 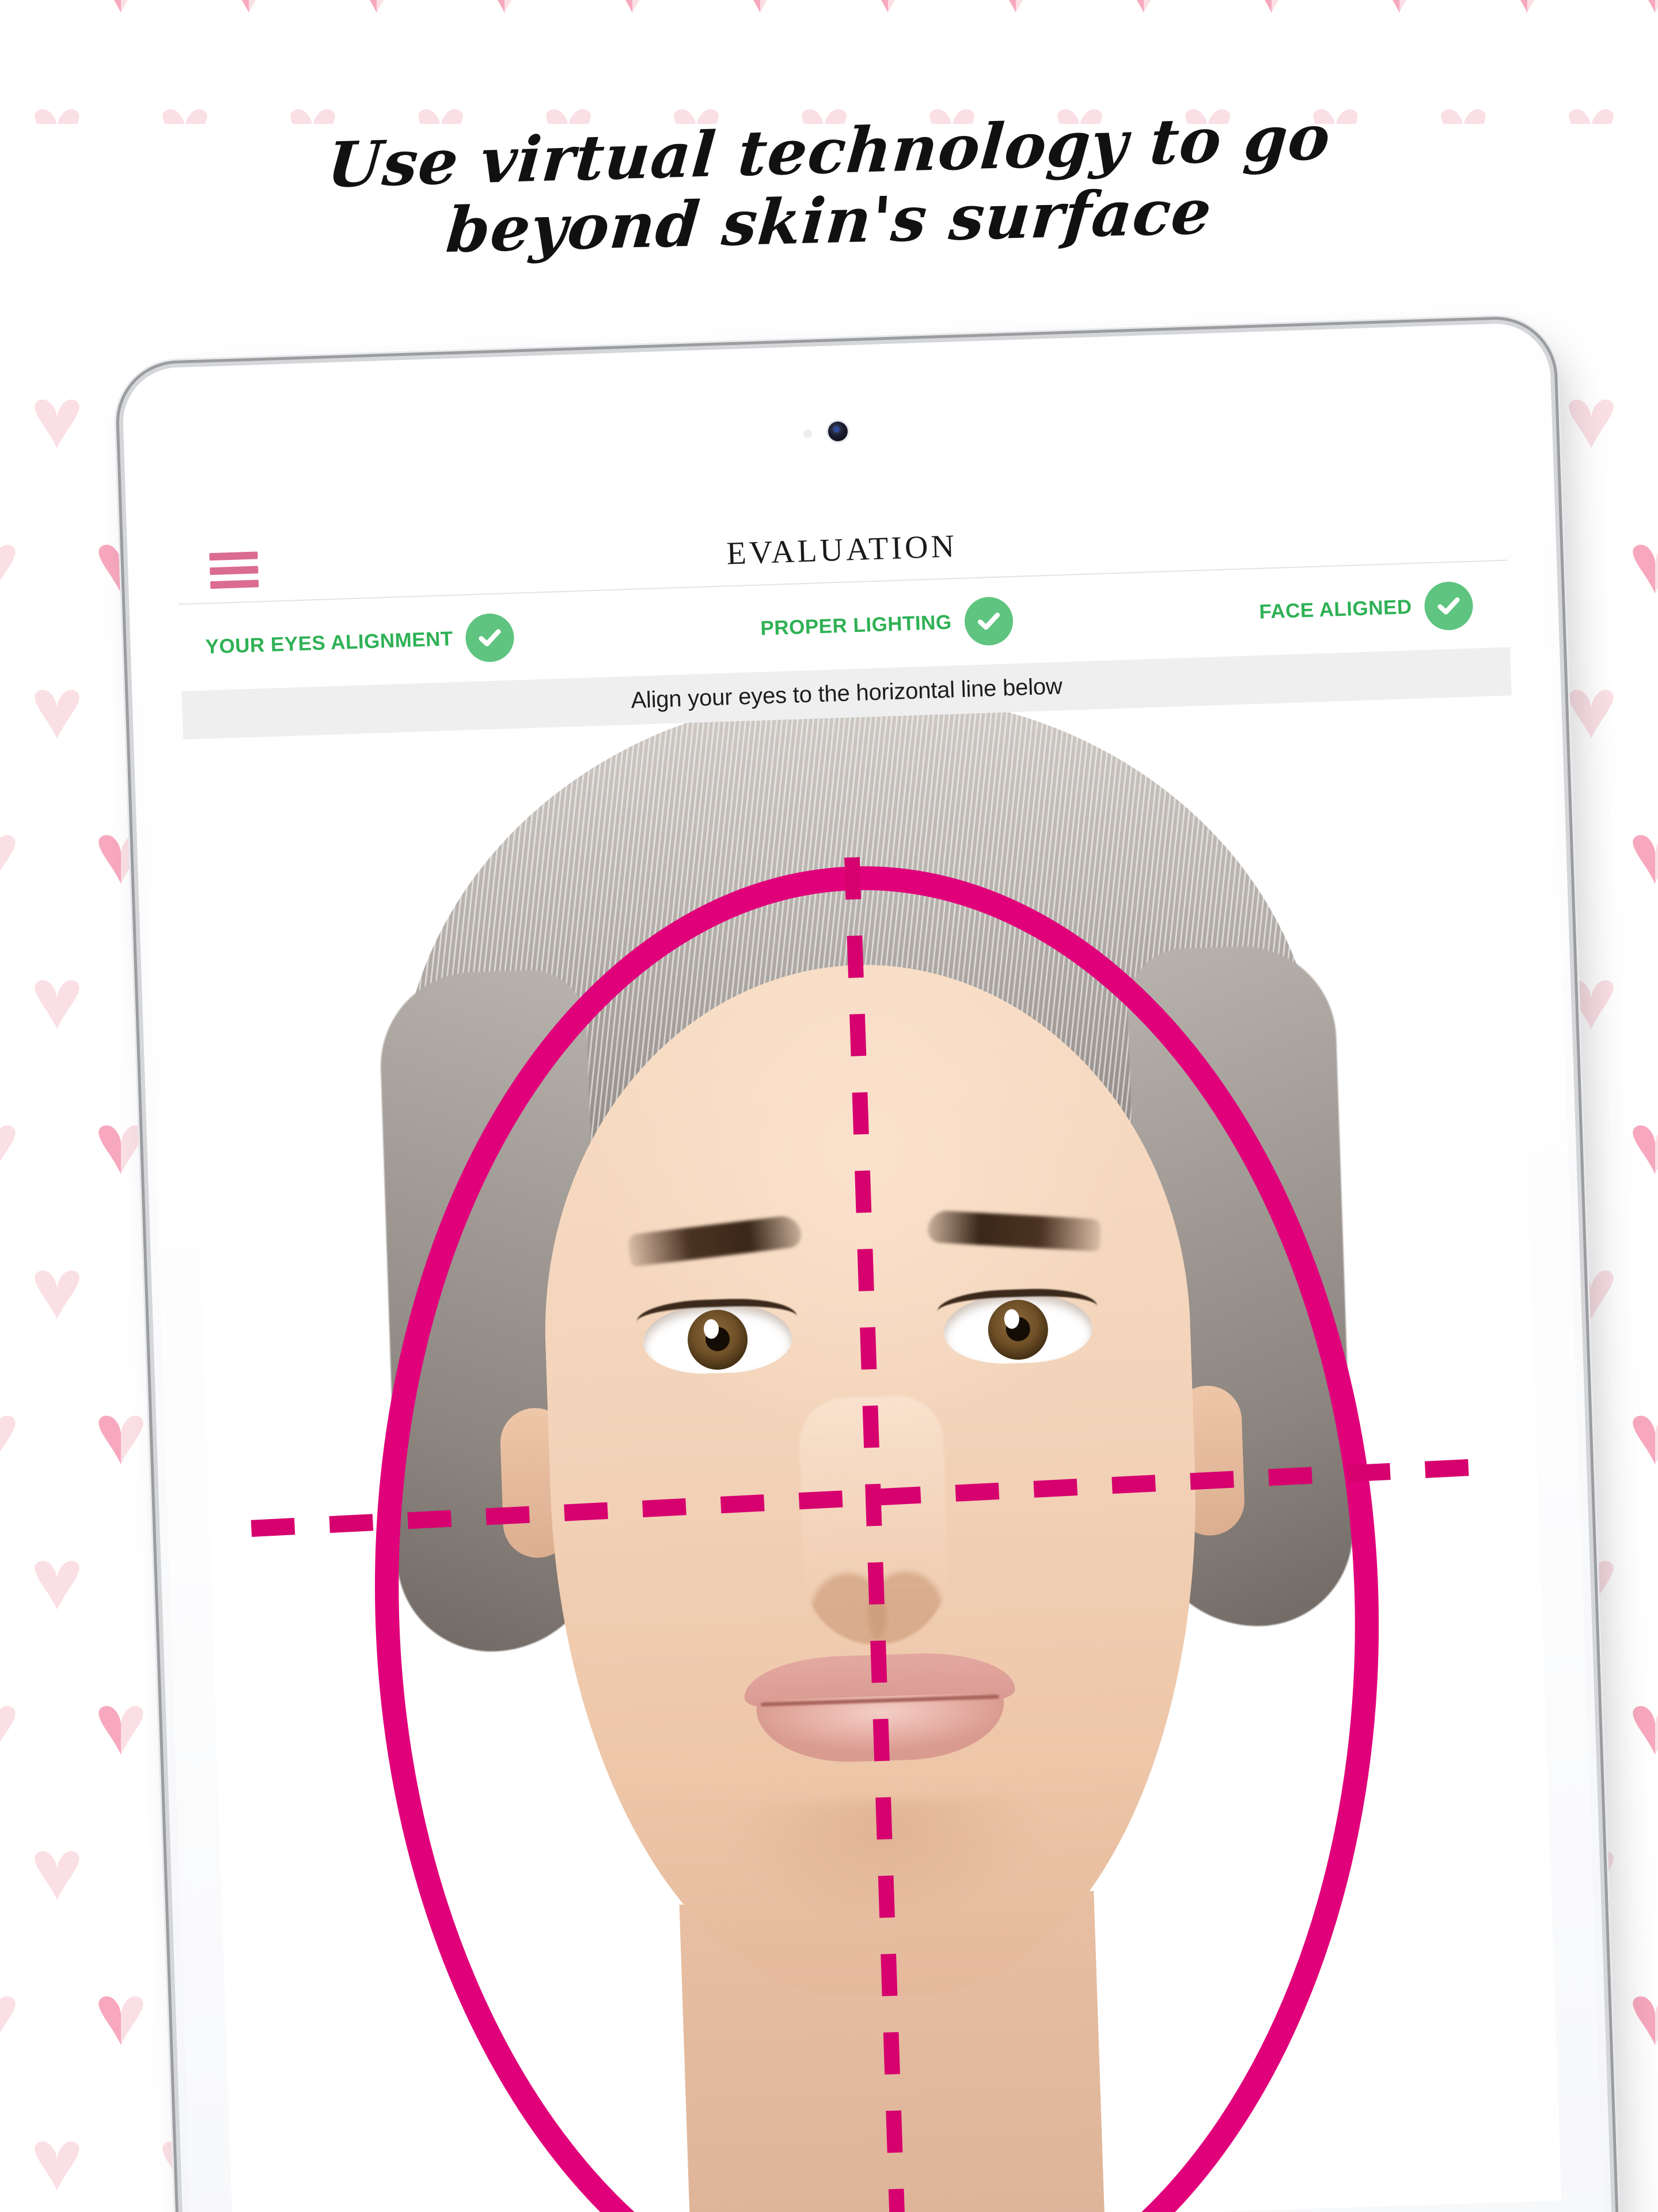 What do you see at coordinates (329, 642) in the screenshot?
I see `status-label: YOUR EYES ALIGNMENT` at bounding box center [329, 642].